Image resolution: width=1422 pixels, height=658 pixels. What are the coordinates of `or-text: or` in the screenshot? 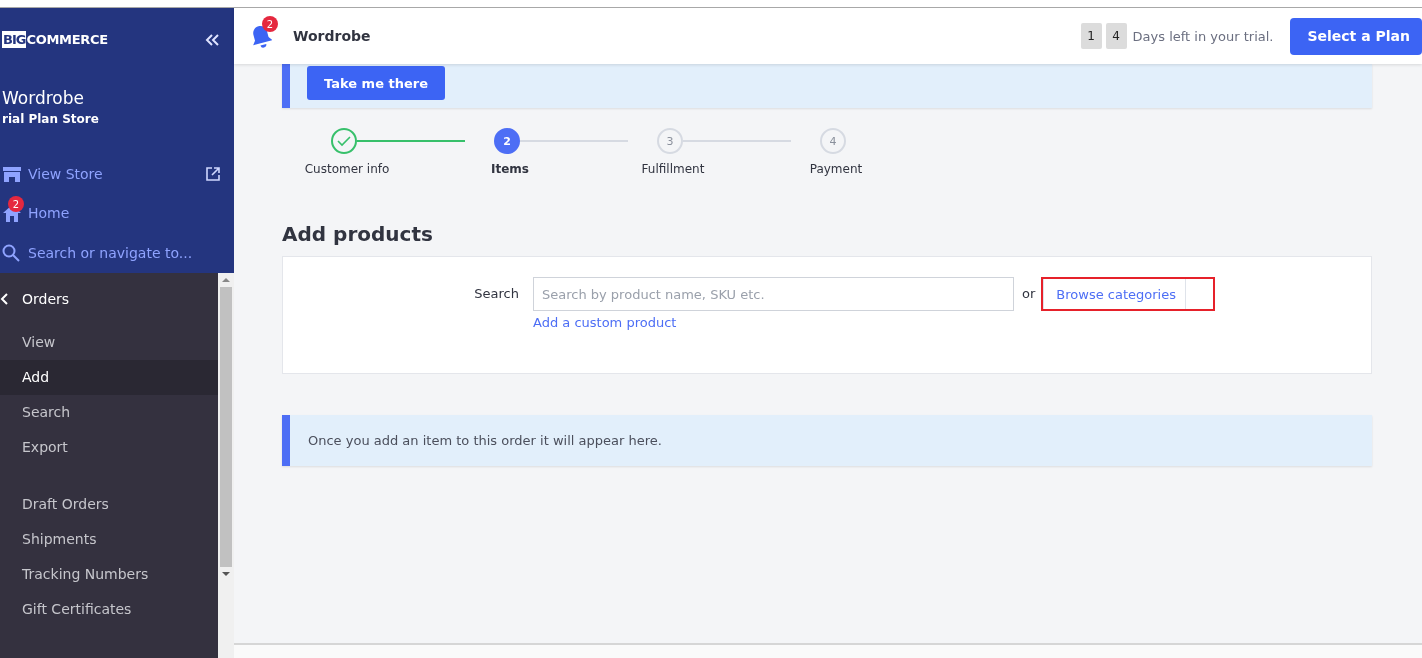 It's located at (1029, 293).